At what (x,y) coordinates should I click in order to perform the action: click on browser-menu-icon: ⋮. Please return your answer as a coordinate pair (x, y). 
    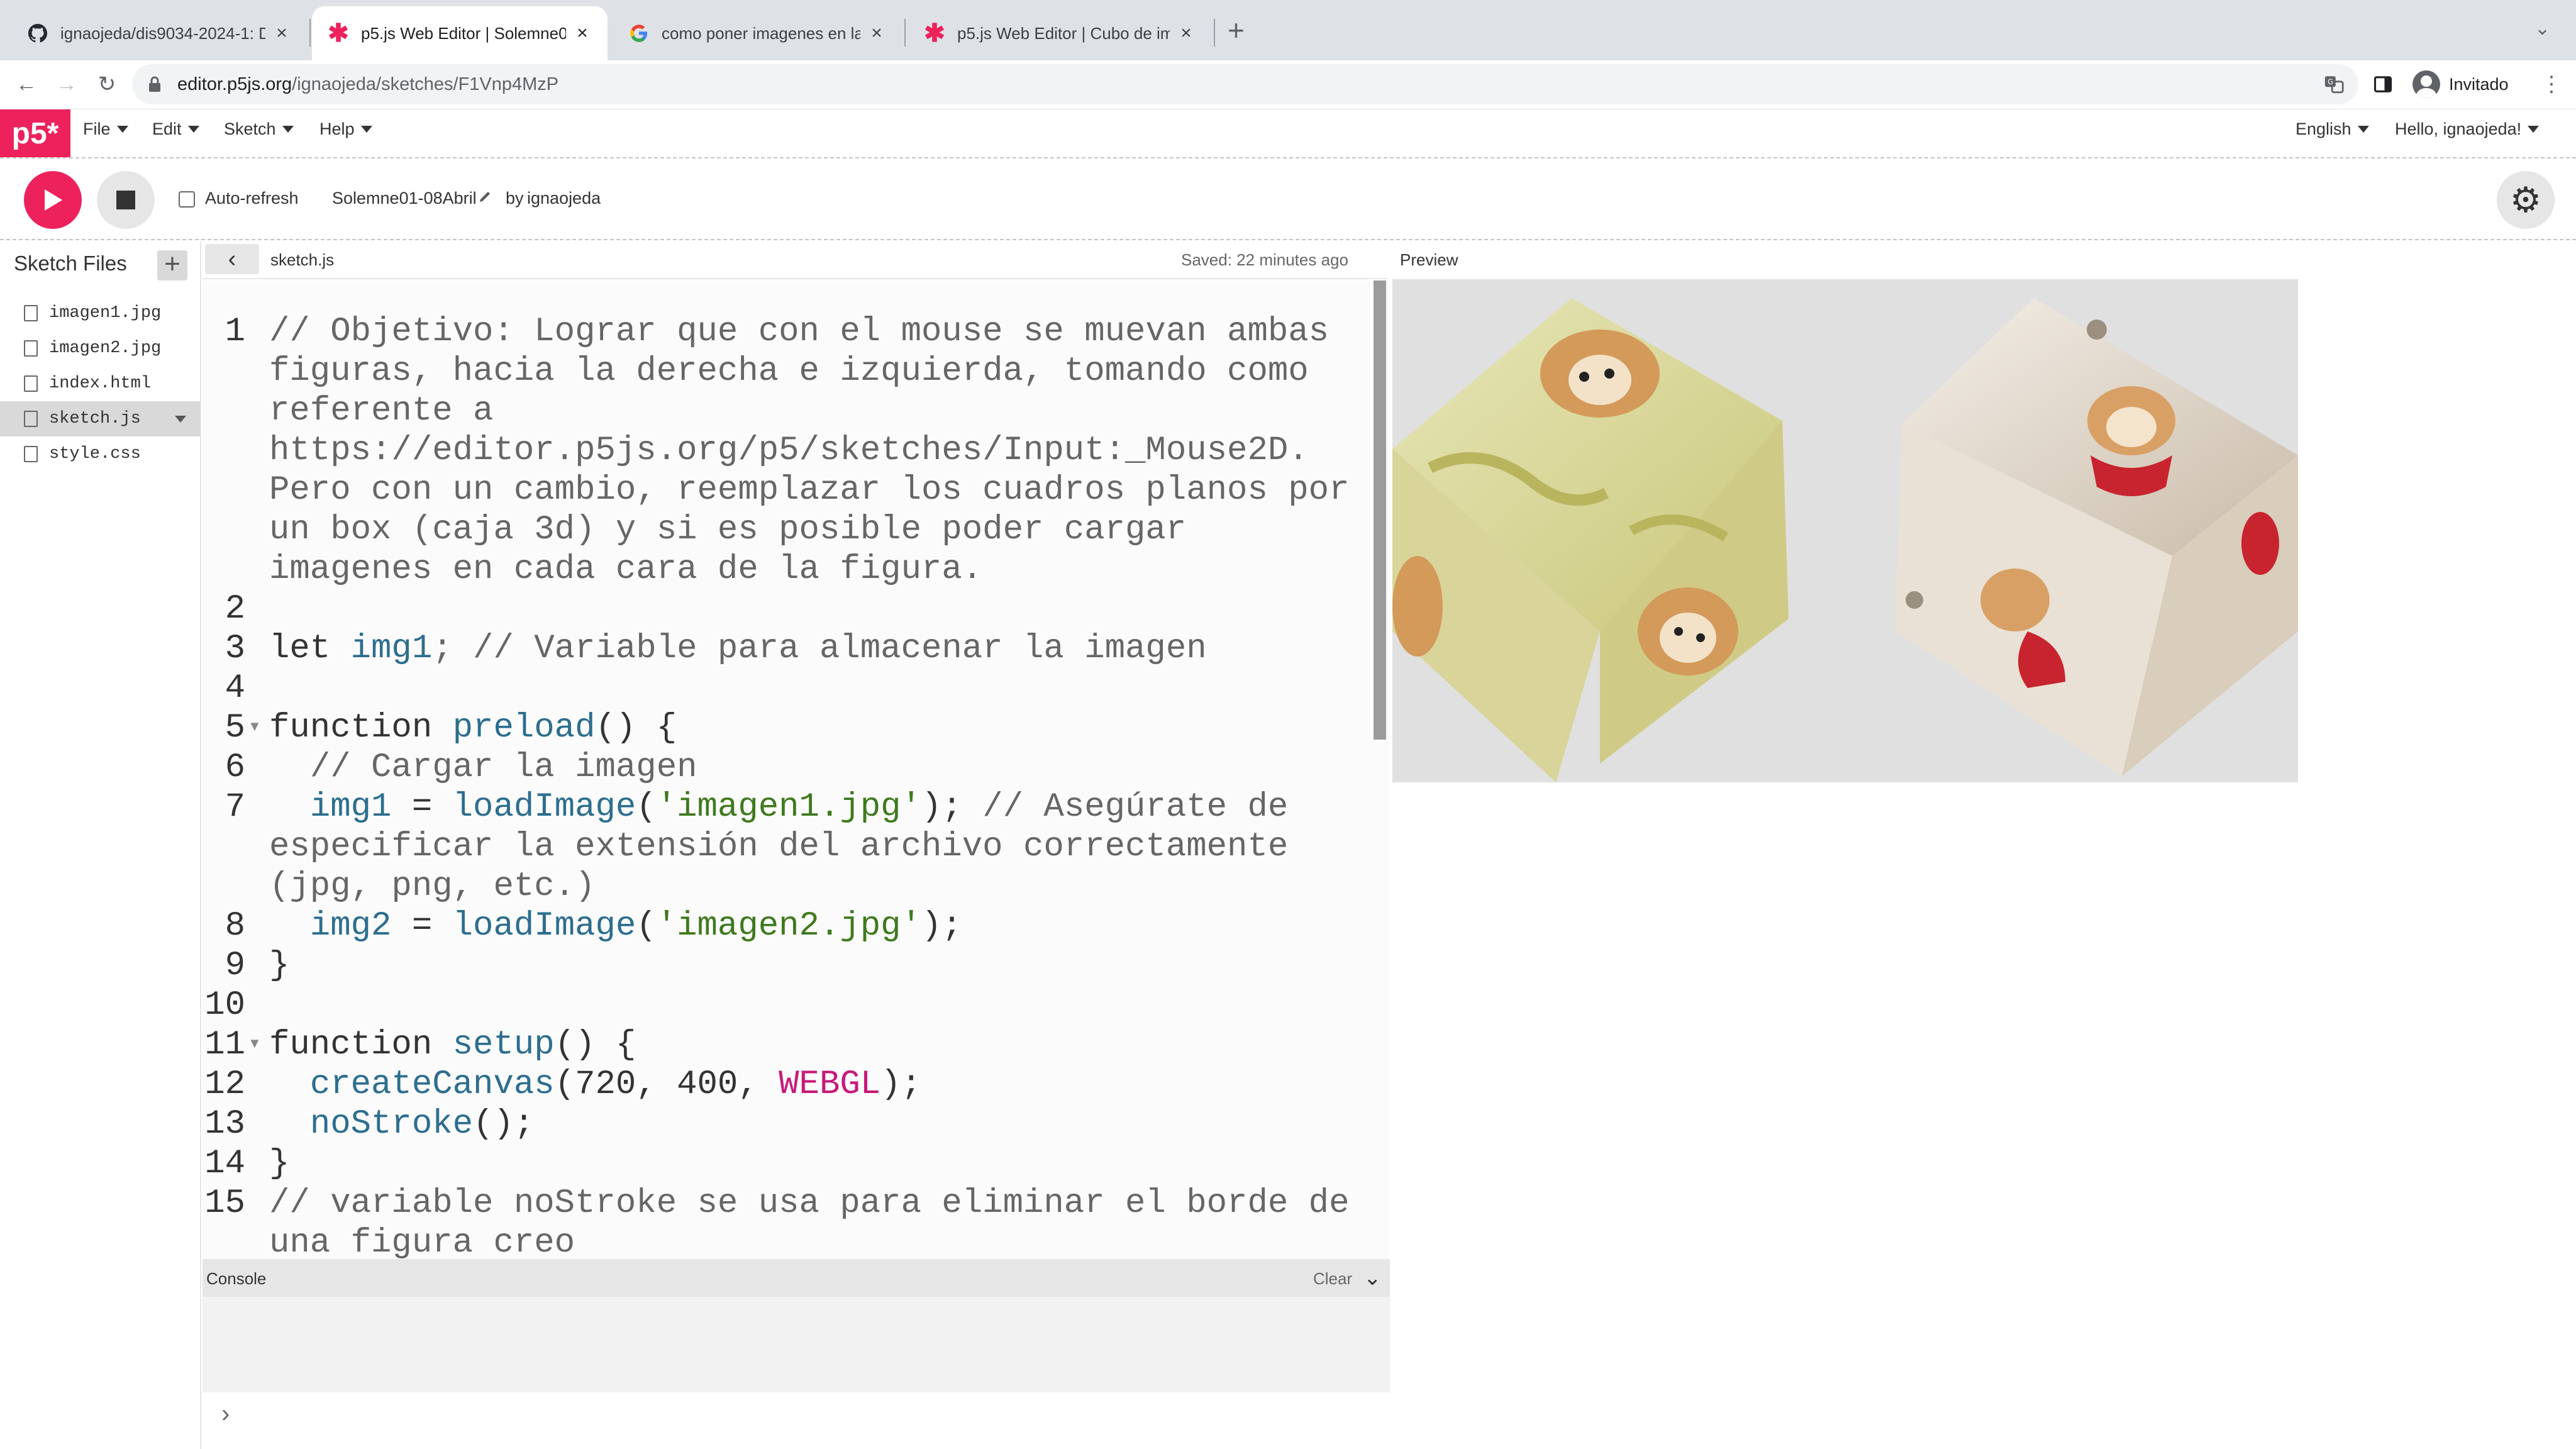
    Looking at the image, I should click on (2551, 84).